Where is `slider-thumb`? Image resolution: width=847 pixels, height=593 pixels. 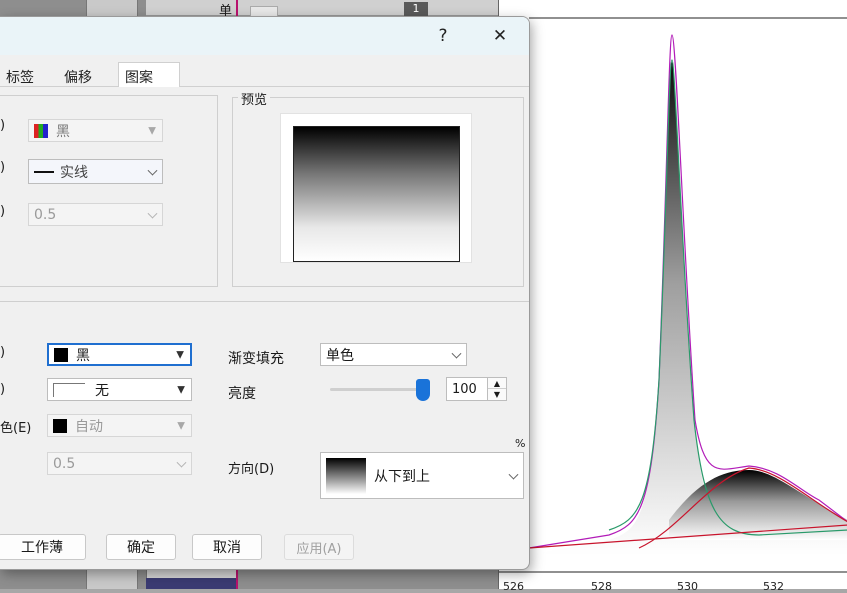
slider-thumb is located at coordinates (423, 390).